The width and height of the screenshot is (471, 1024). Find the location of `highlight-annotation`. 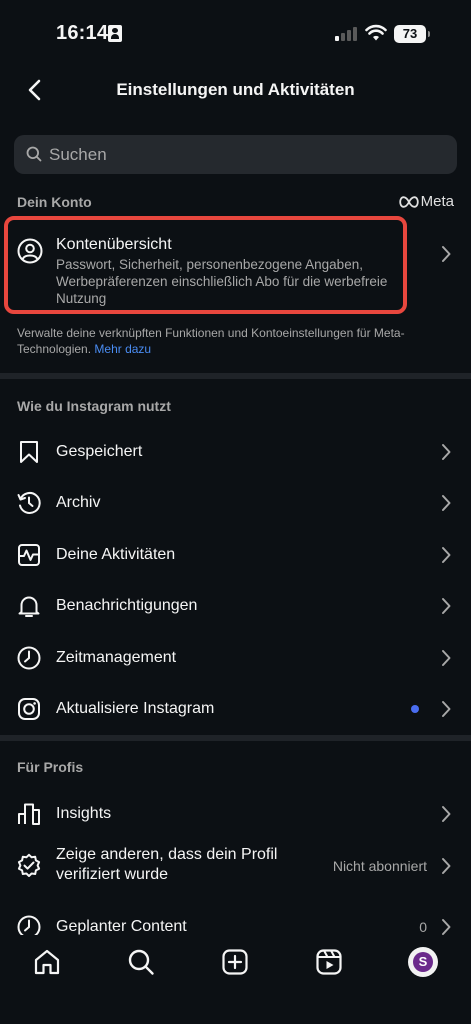

highlight-annotation is located at coordinates (205, 265).